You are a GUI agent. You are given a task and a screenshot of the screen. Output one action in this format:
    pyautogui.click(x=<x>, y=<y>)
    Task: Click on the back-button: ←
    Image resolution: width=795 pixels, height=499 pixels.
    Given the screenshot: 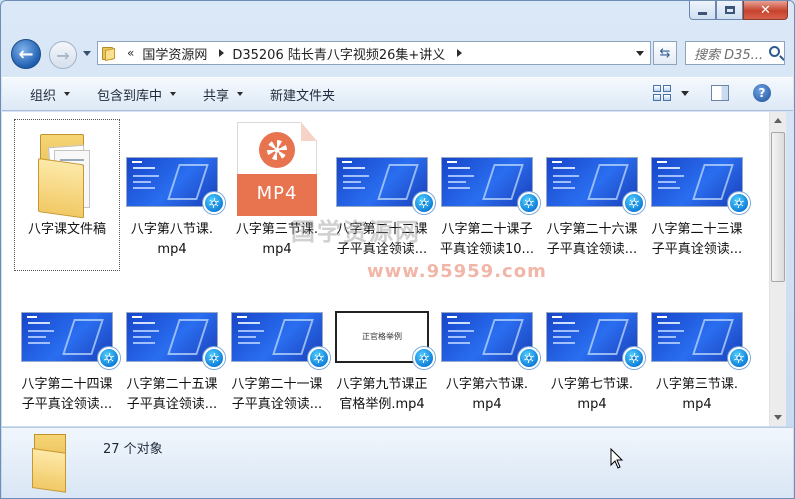 What is the action you would take?
    pyautogui.click(x=26, y=54)
    